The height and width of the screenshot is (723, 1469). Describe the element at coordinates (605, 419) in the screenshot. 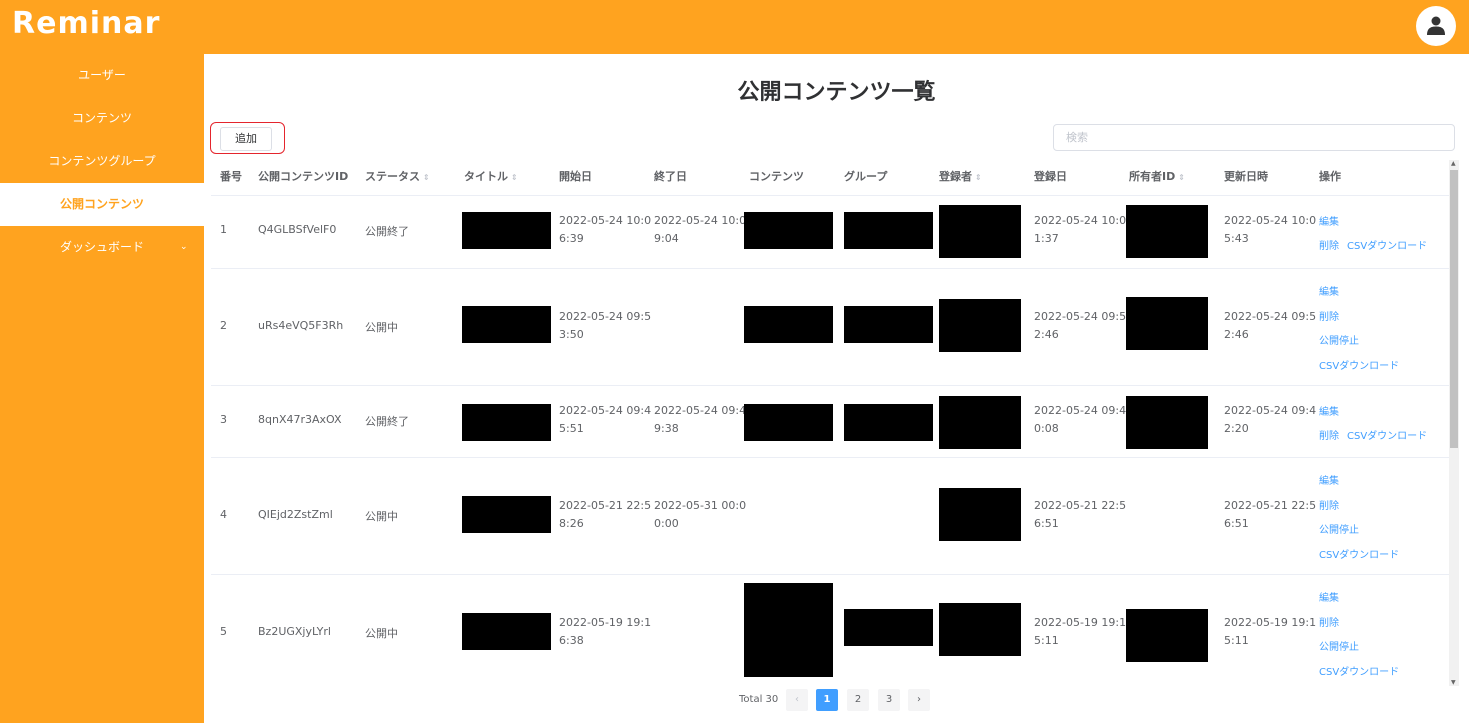

I see `row-start-date: 2022-05-24 09:4 5:51` at that location.